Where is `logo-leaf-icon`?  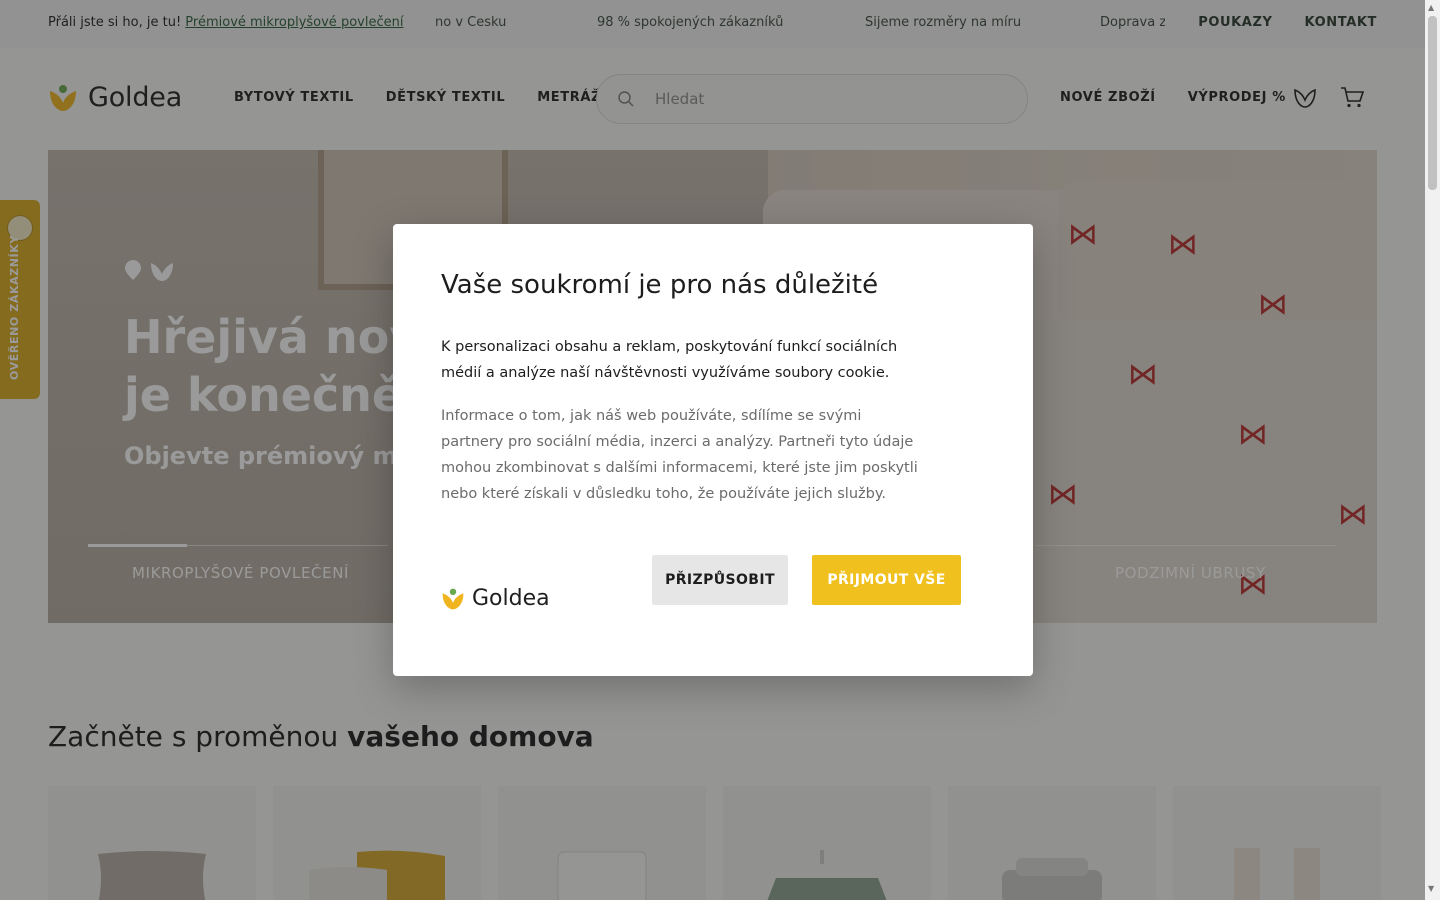
logo-leaf-icon is located at coordinates (453, 598).